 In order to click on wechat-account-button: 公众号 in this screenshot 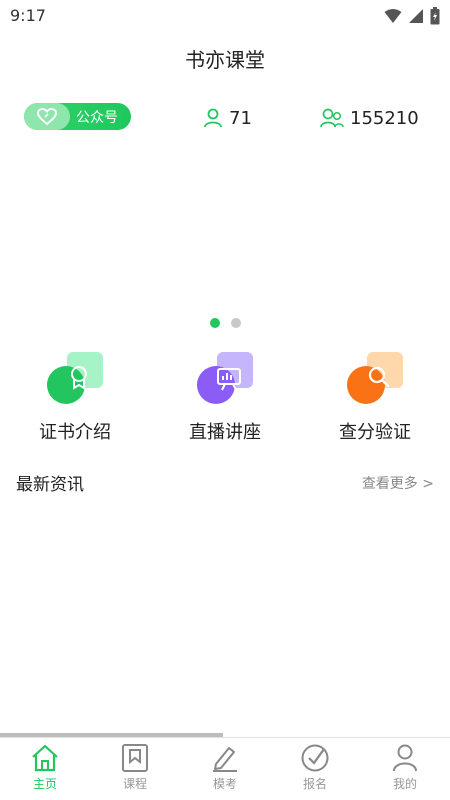, I will do `click(77, 116)`.